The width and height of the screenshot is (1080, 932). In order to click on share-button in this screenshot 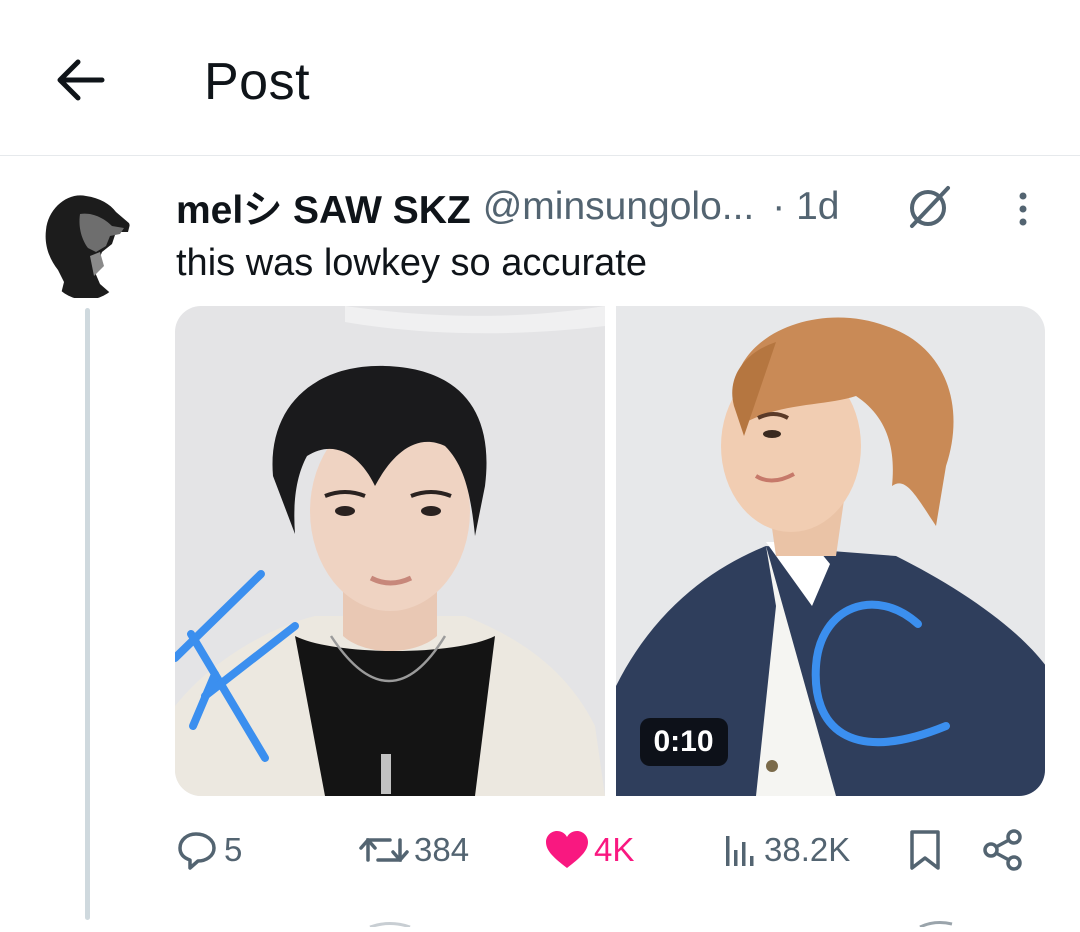, I will do `click(1005, 850)`.